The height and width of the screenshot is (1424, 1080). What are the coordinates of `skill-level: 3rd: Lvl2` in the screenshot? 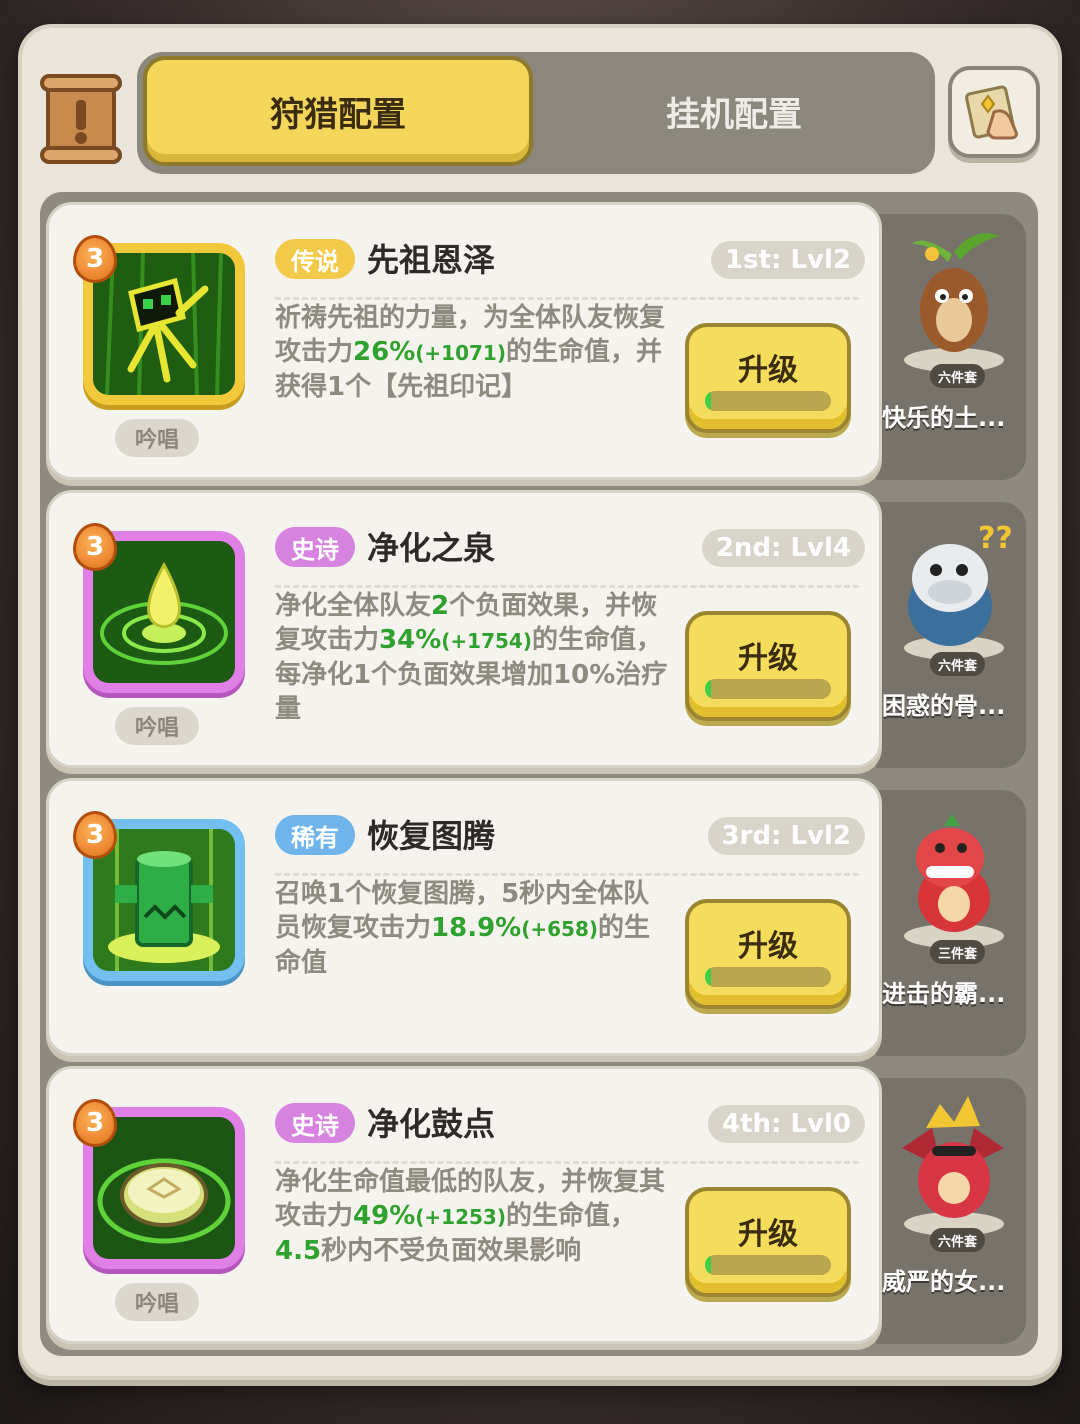 It's located at (786, 836).